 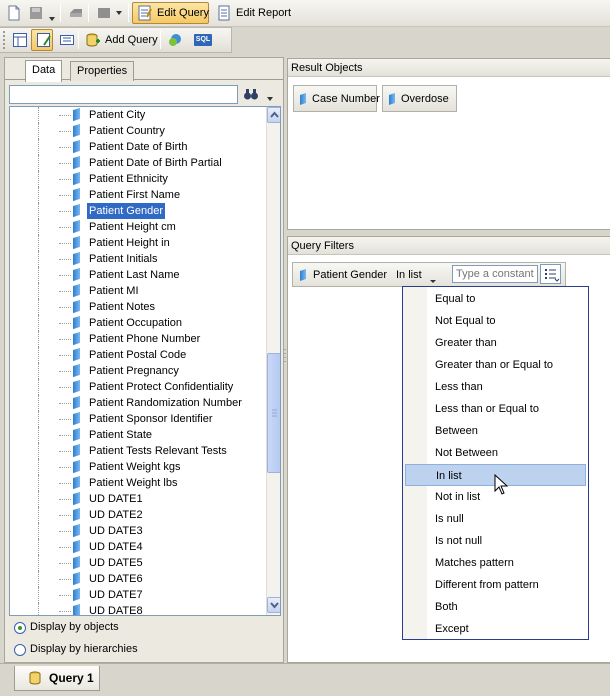 I want to click on tree-item: UD DATE1, so click(x=137, y=499).